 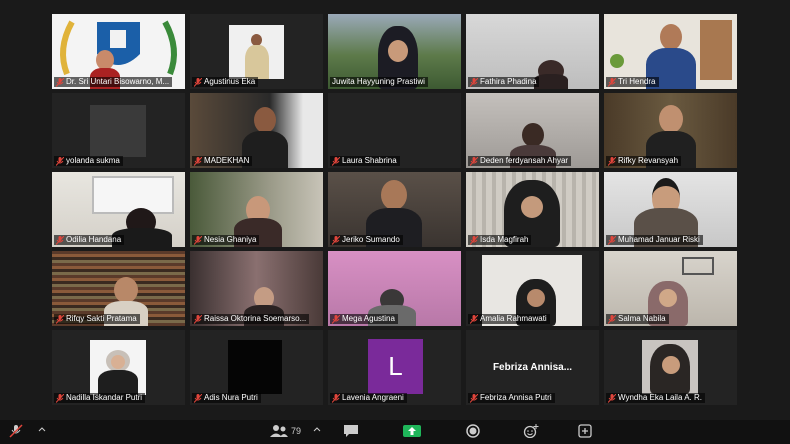 What do you see at coordinates (230, 239) in the screenshot?
I see `participant-name-text: Nesia Ghaniya` at bounding box center [230, 239].